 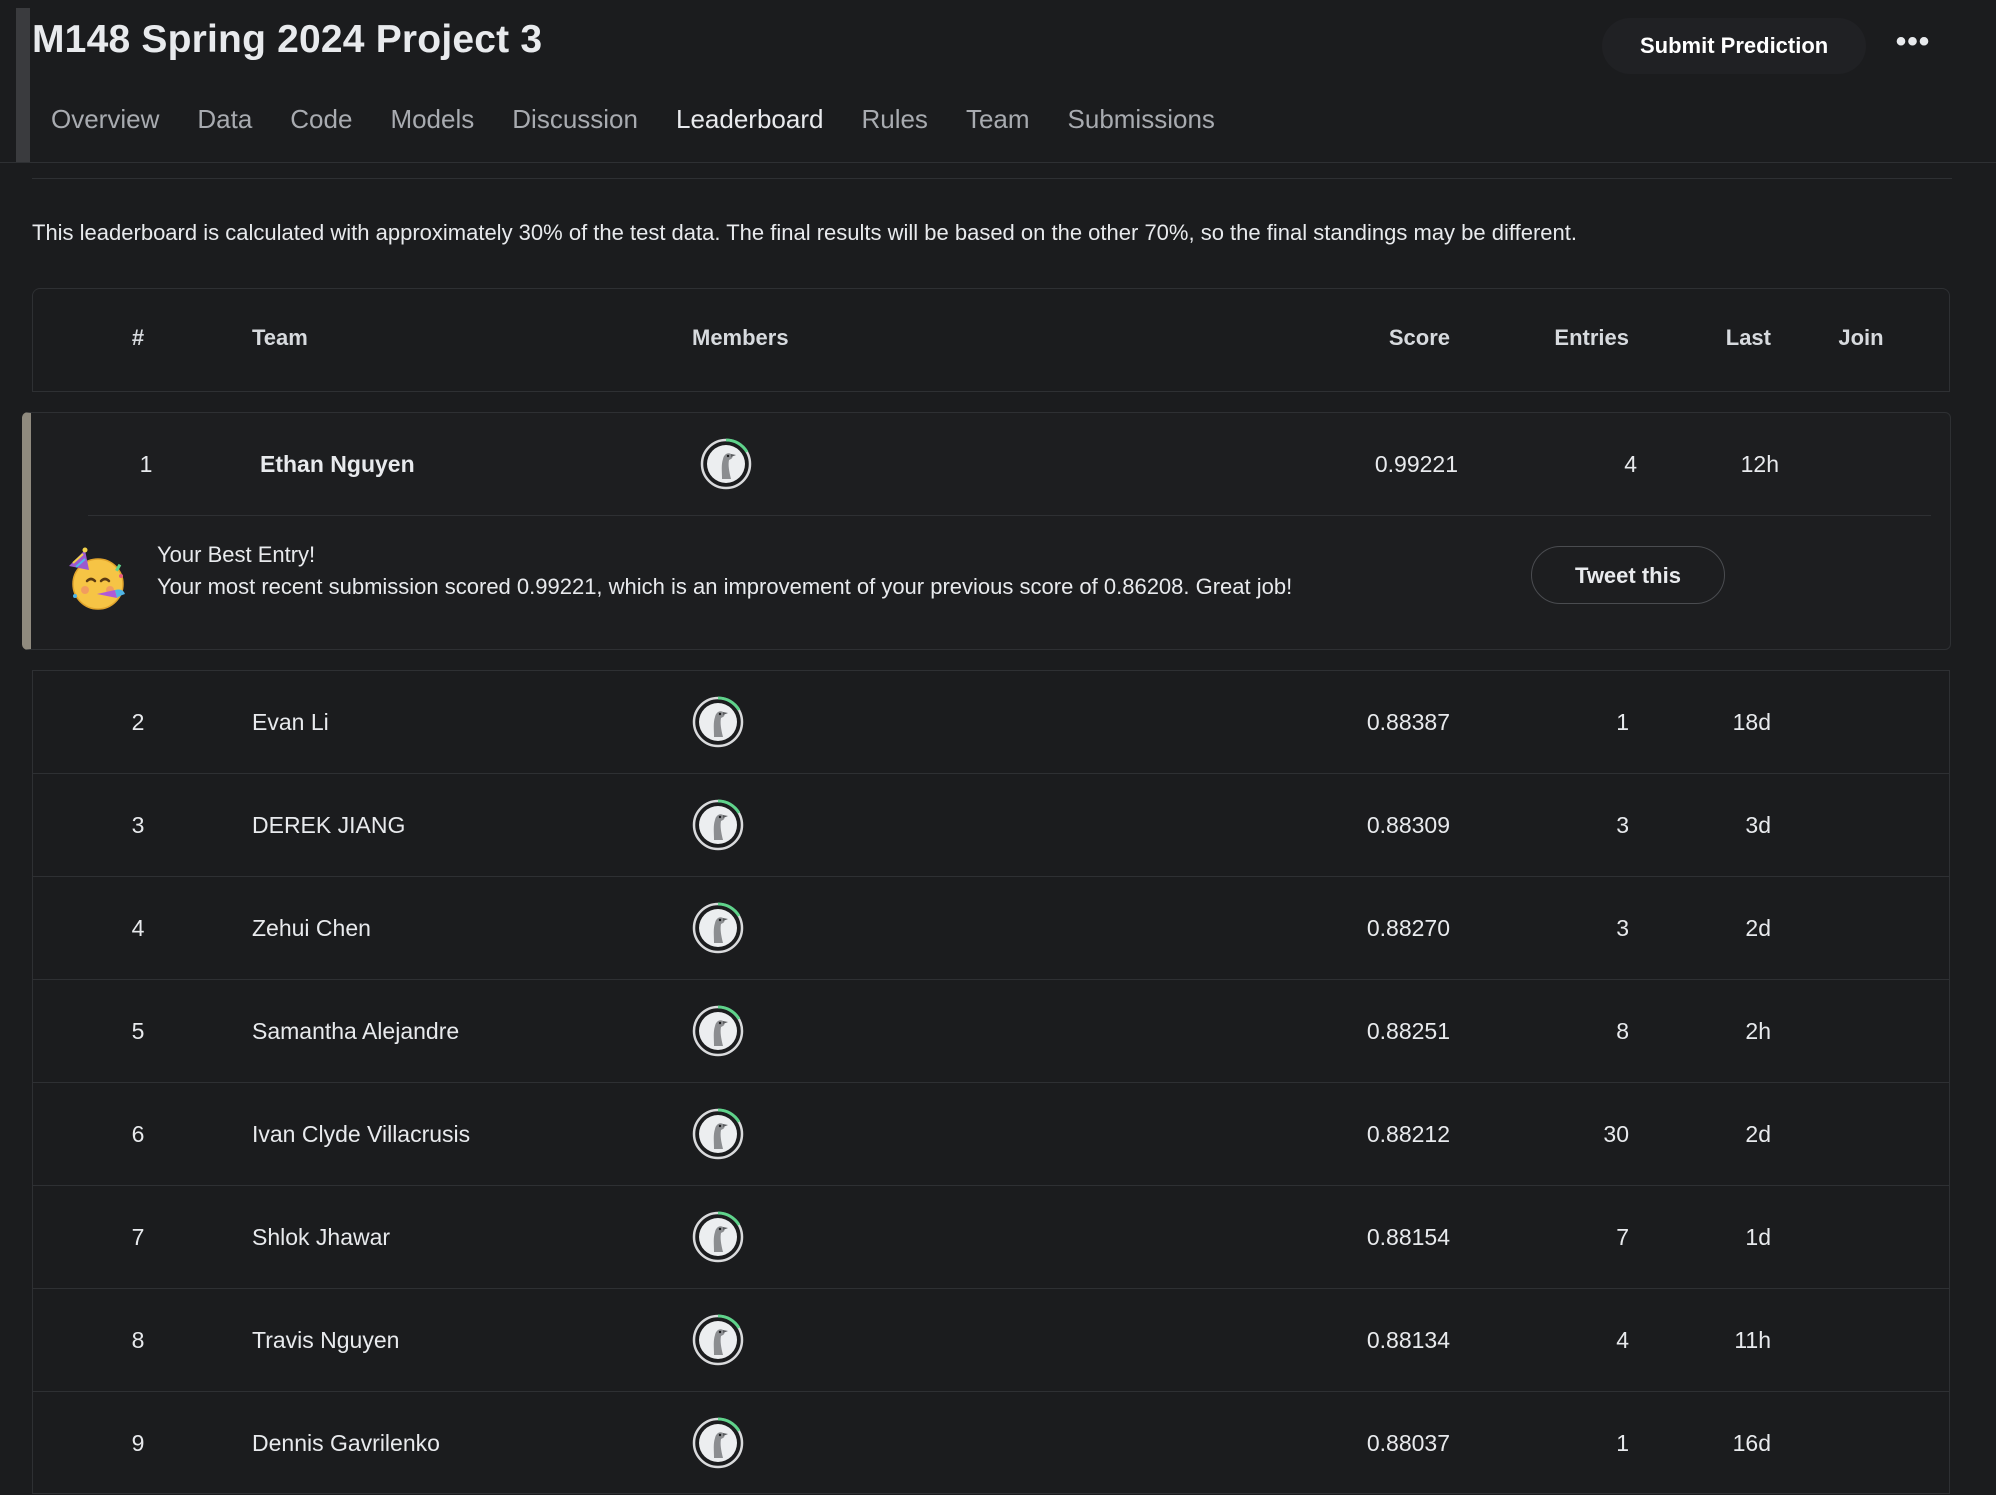 I want to click on table-row: 2 Evan Li 0.88387 1 18d, so click(x=991, y=721).